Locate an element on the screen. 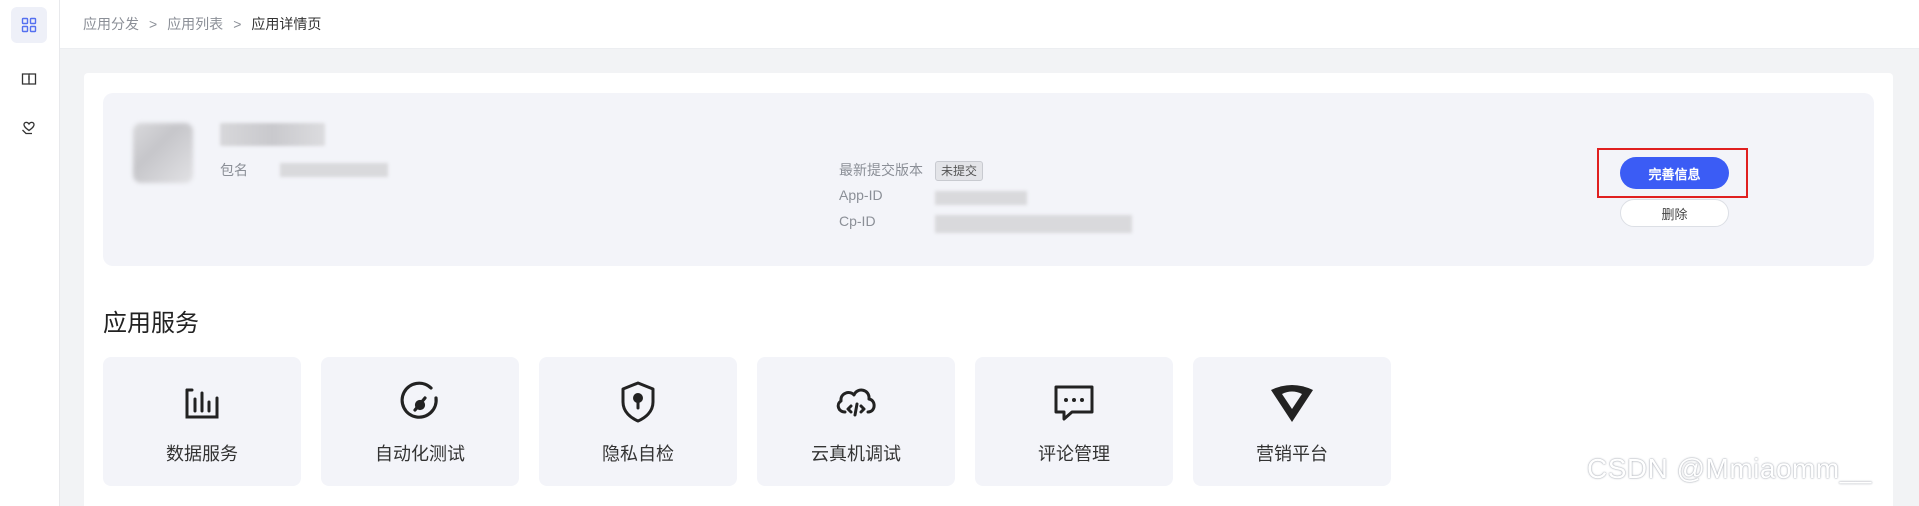  bar-chart-icon is located at coordinates (202, 403).